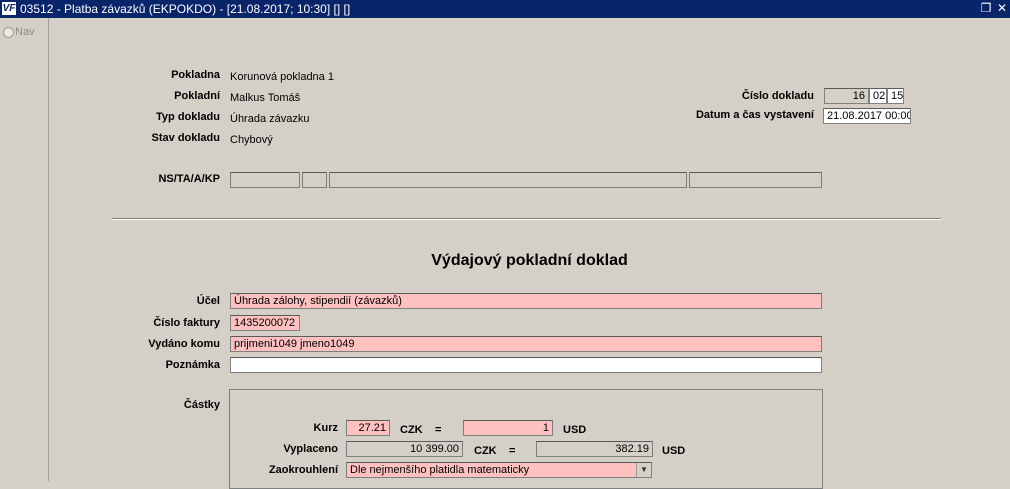 The width and height of the screenshot is (1010, 489). Describe the element at coordinates (575, 430) in the screenshot. I see `kurz-usd-label: USD` at that location.